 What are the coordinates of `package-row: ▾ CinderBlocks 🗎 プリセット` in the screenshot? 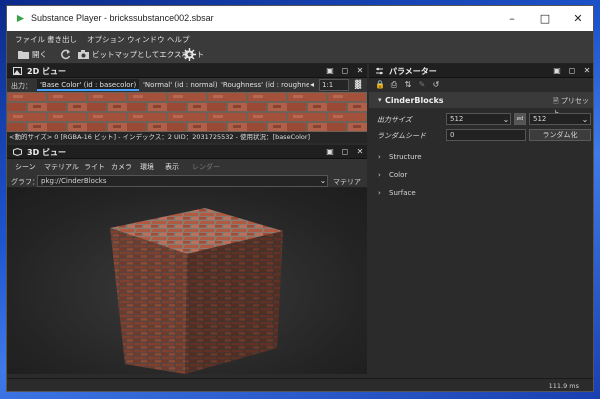 It's located at (481, 104).